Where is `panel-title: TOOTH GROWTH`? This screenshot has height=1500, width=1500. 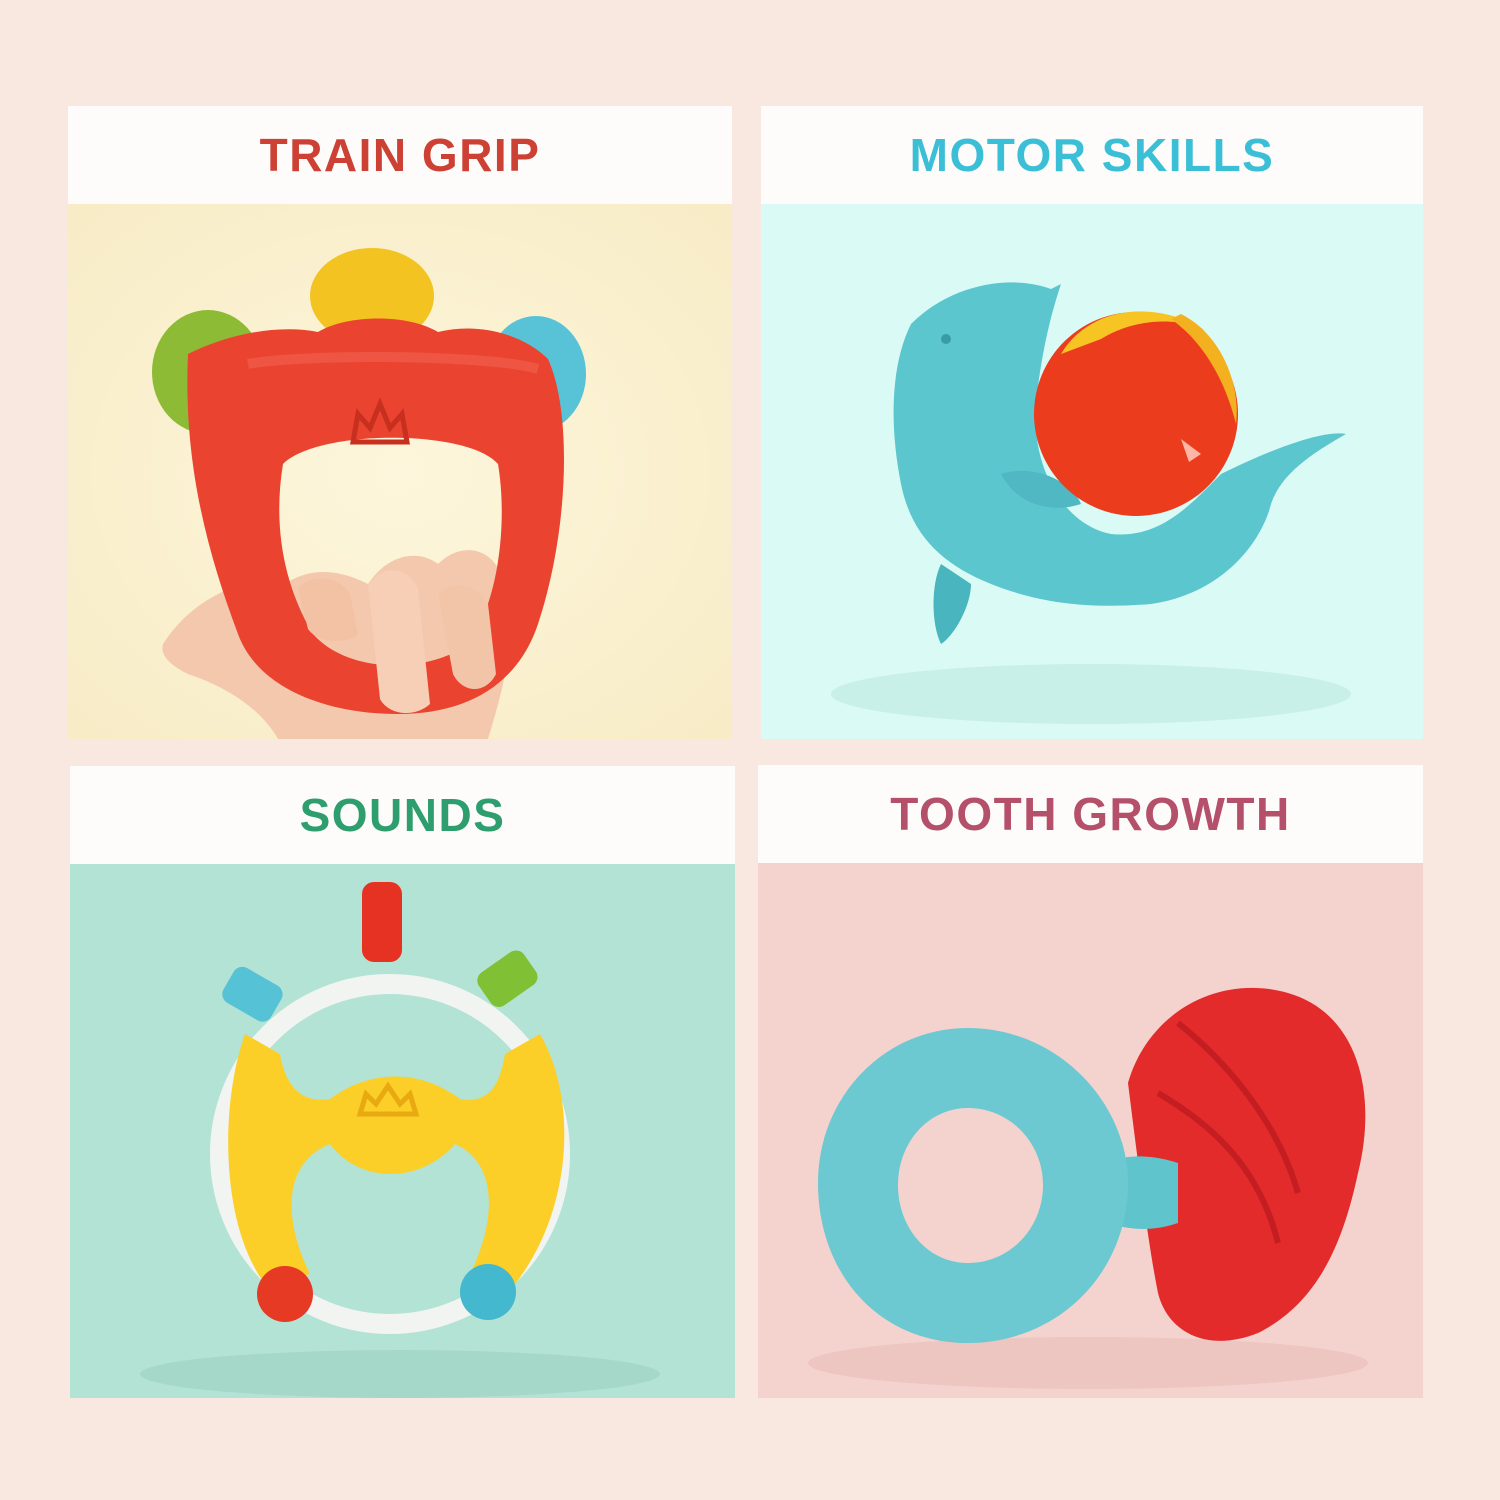 panel-title: TOOTH GROWTH is located at coordinates (1090, 814).